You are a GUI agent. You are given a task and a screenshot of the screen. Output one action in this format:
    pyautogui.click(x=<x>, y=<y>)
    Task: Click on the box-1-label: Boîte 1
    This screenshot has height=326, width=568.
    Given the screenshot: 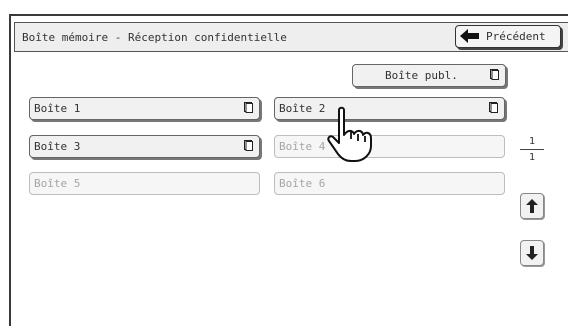 What is the action you would take?
    pyautogui.click(x=57, y=108)
    